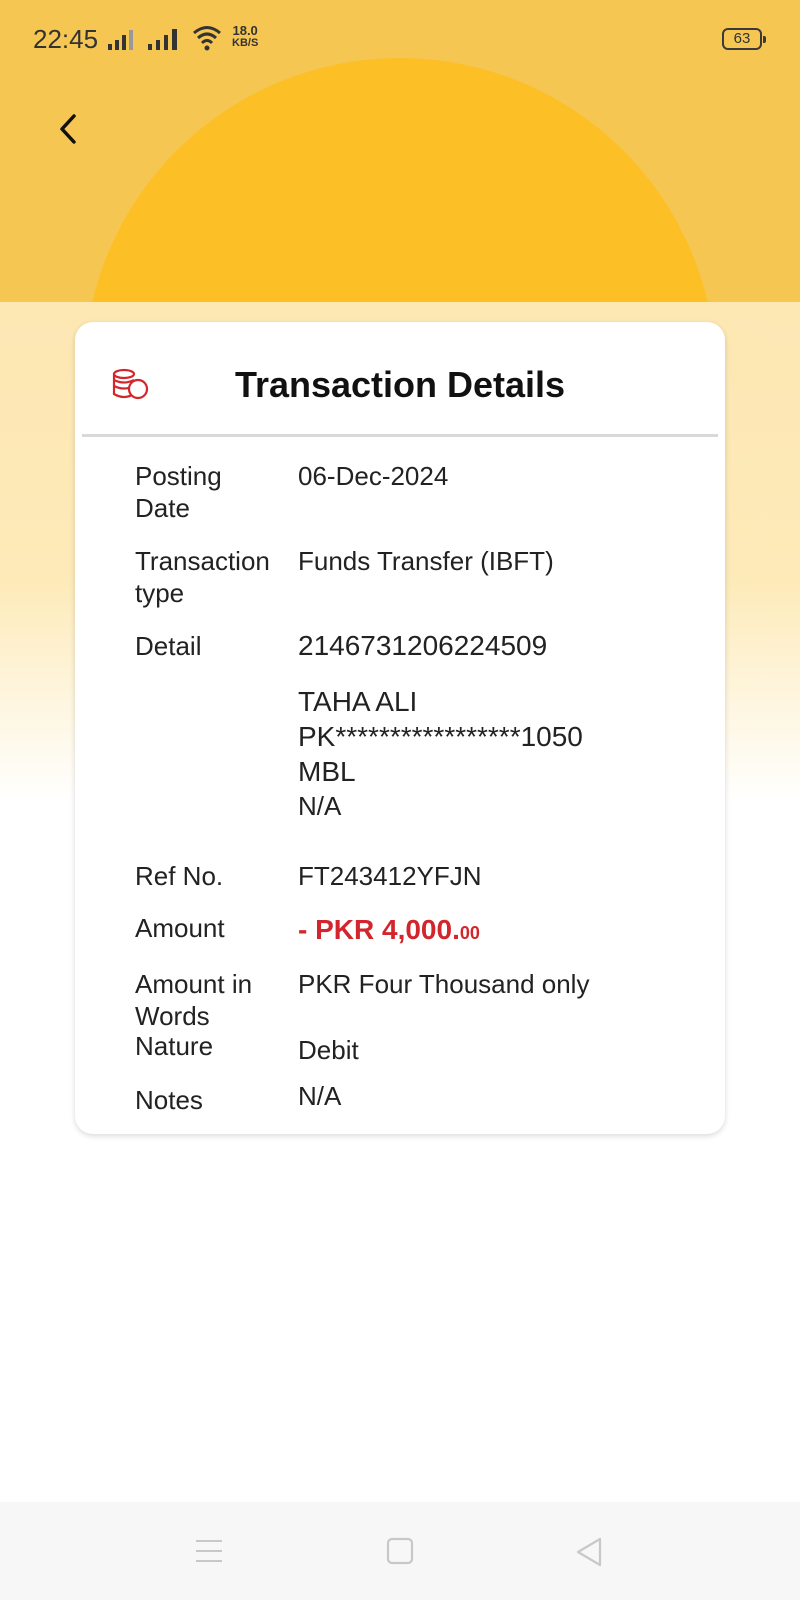  Describe the element at coordinates (207, 38) in the screenshot. I see `wifi-icon` at that location.